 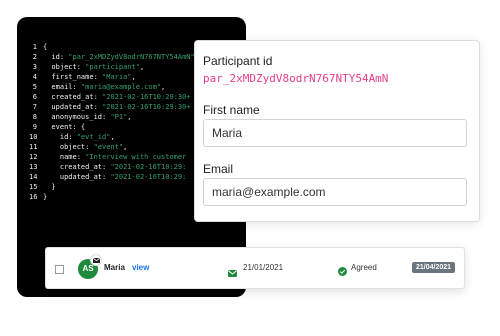 What do you see at coordinates (93, 137) in the screenshot?
I see `code-string-token: "evt_id"` at bounding box center [93, 137].